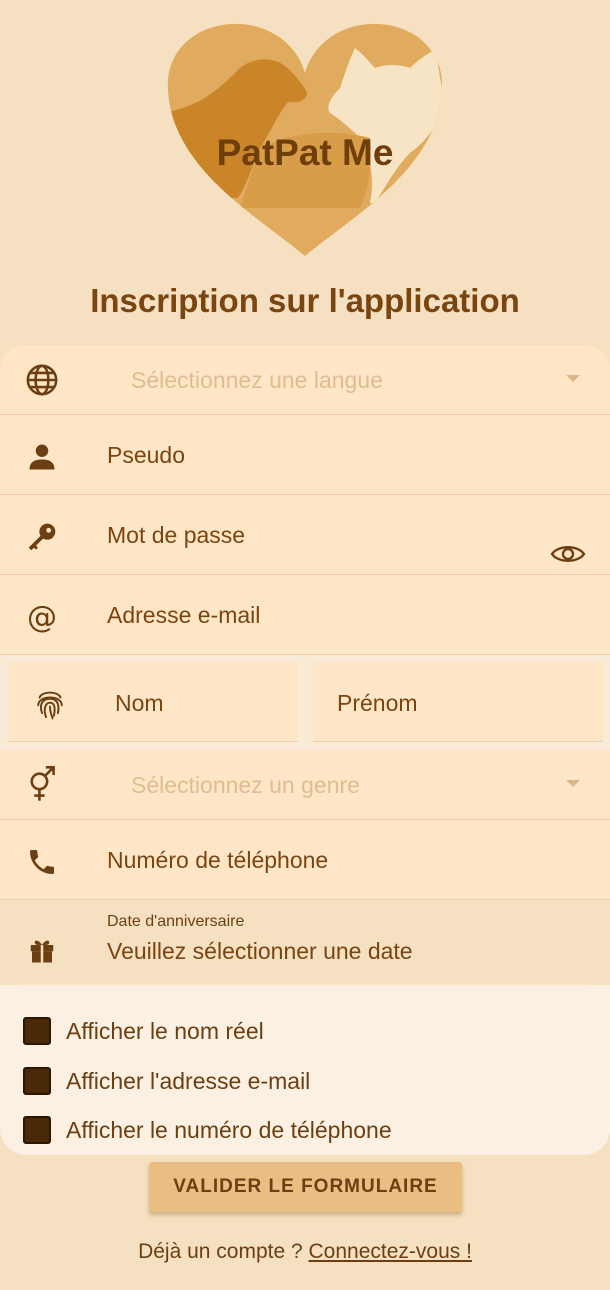  I want to click on phone-icon, so click(42, 862).